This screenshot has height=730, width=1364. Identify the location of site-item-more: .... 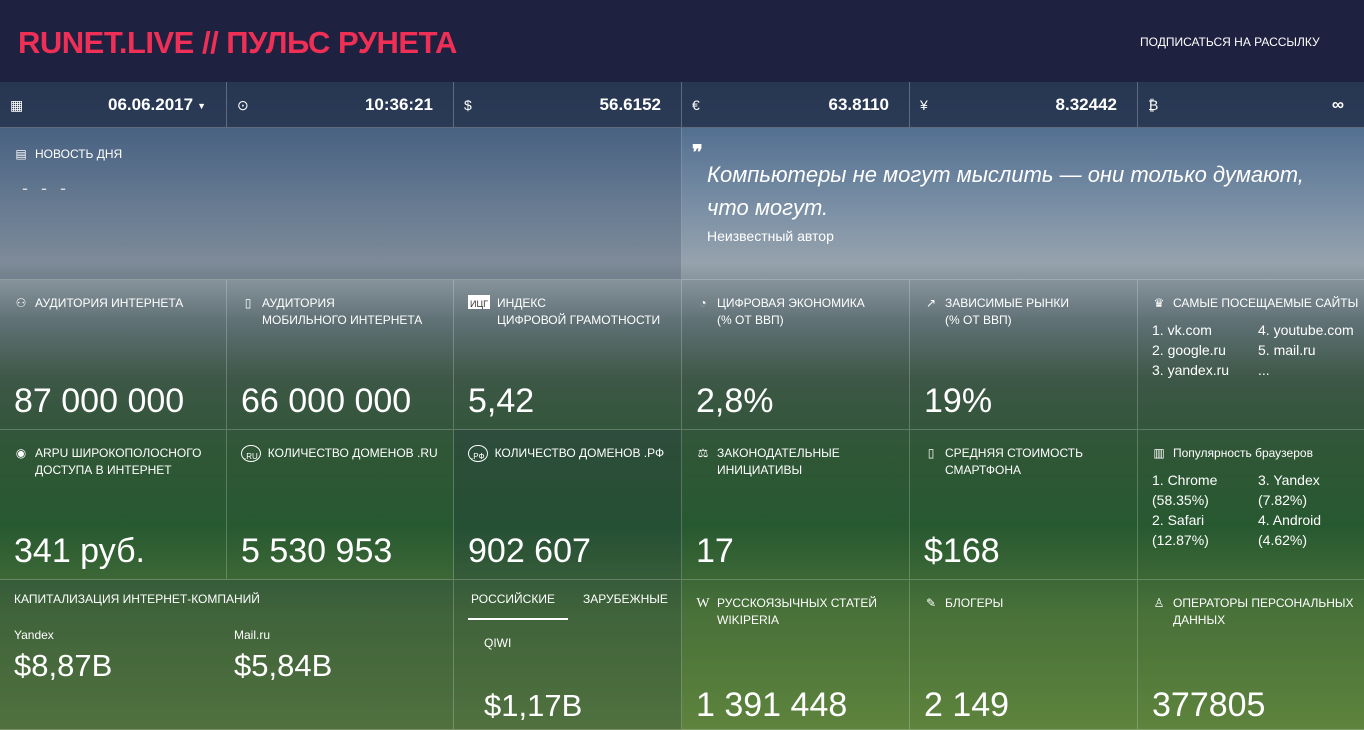
(1264, 370).